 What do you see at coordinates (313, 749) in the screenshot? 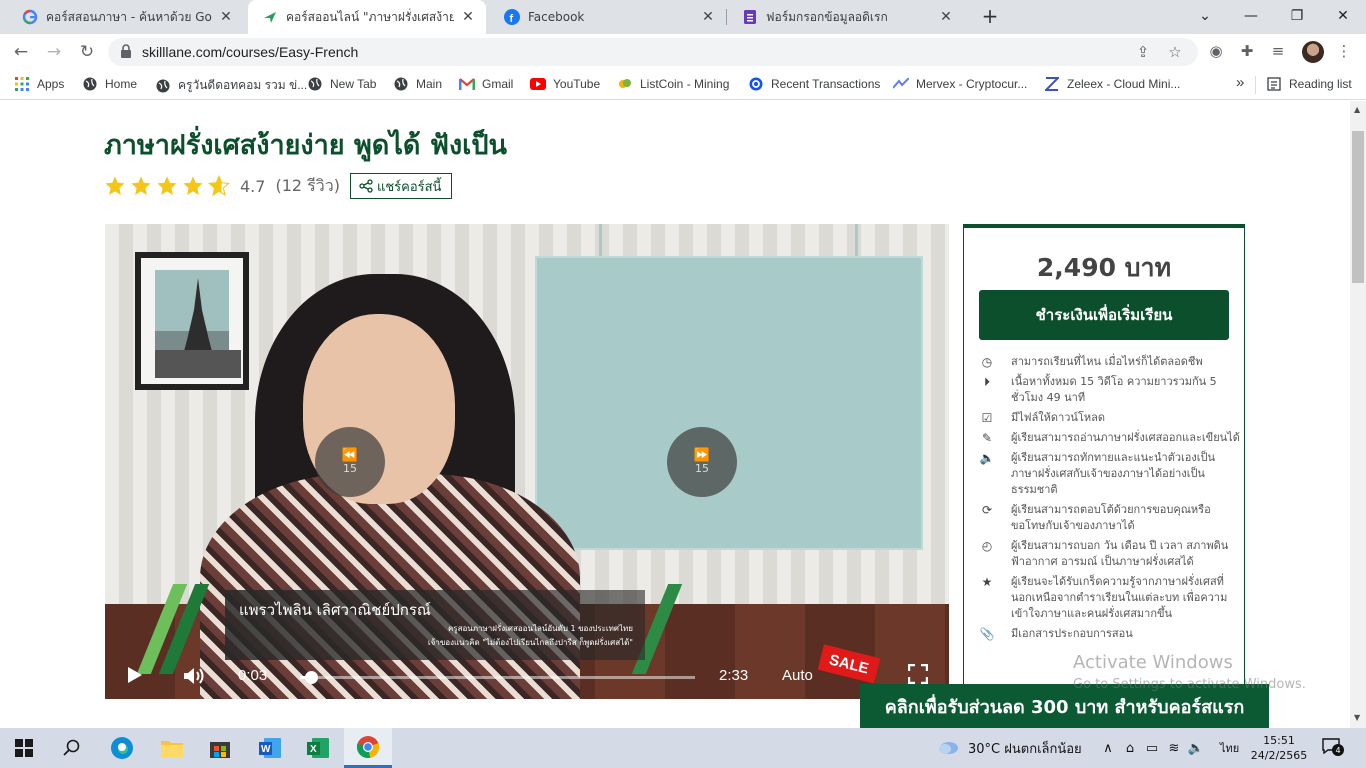
I see `svg-text: X` at bounding box center [313, 749].